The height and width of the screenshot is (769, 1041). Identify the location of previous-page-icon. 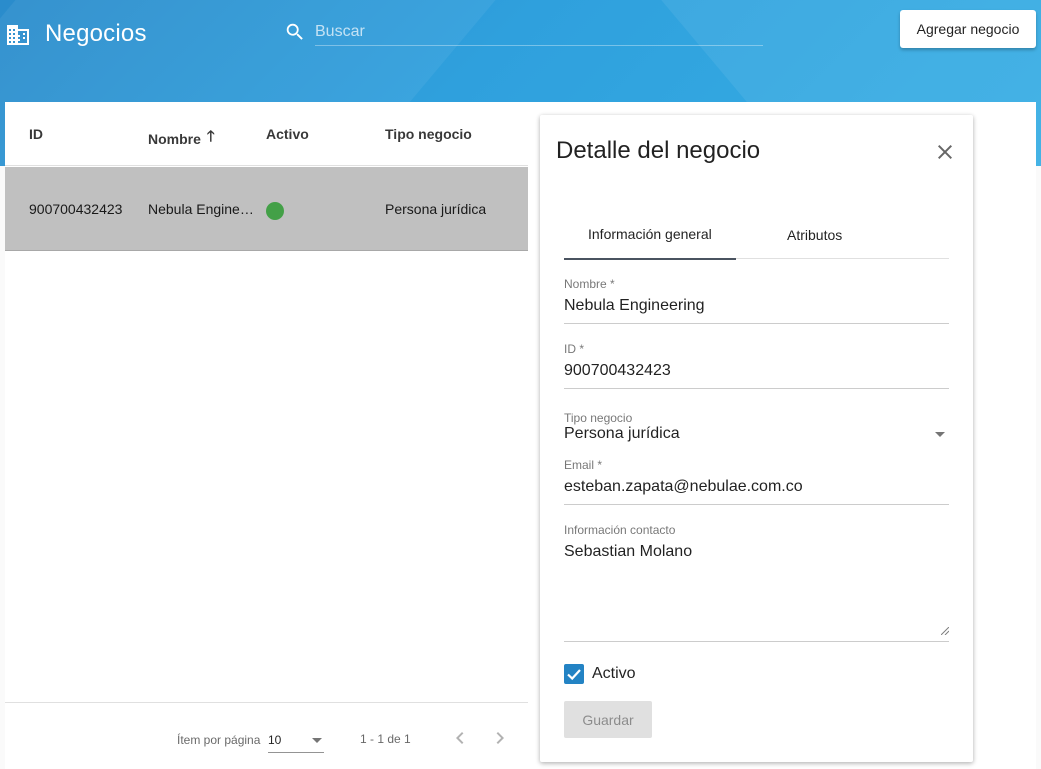
(460, 738).